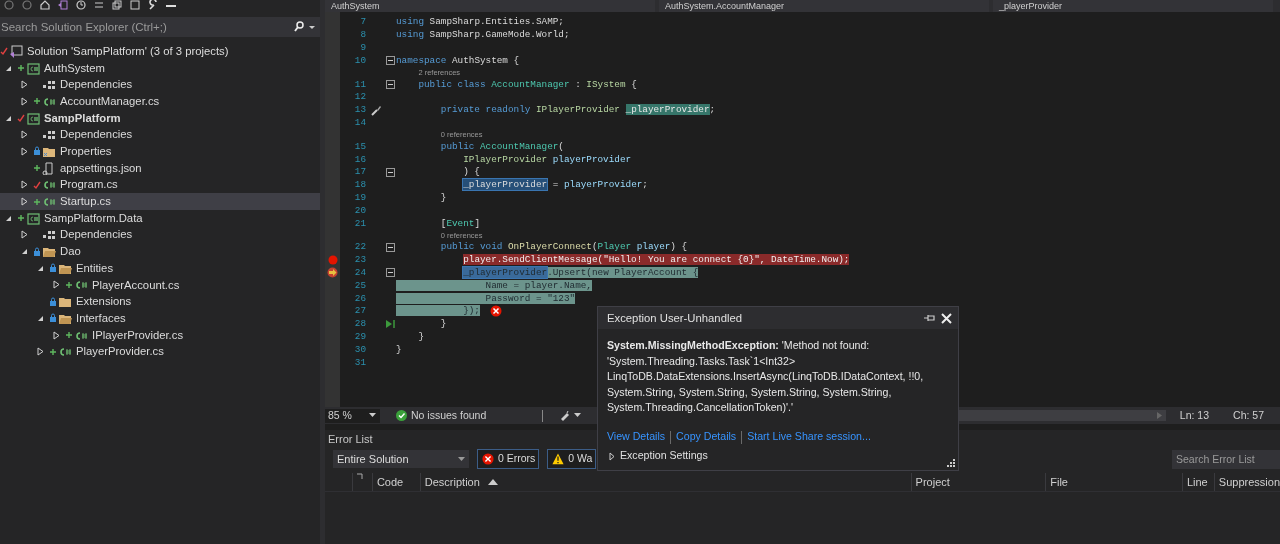 Image resolution: width=1280 pixels, height=544 pixels. What do you see at coordinates (459, 223) in the screenshot?
I see `code-text: [Event]` at bounding box center [459, 223].